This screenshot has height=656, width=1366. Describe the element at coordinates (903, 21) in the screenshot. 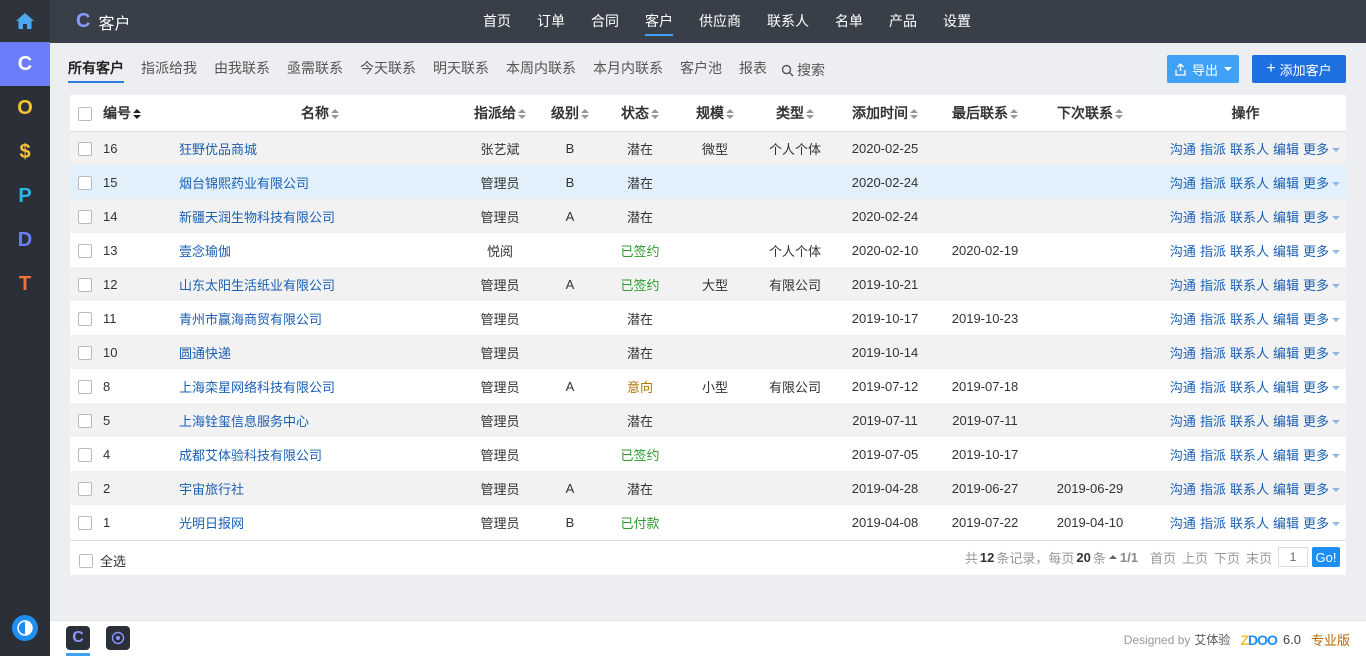

I see `nav-item-7: 产品` at that location.